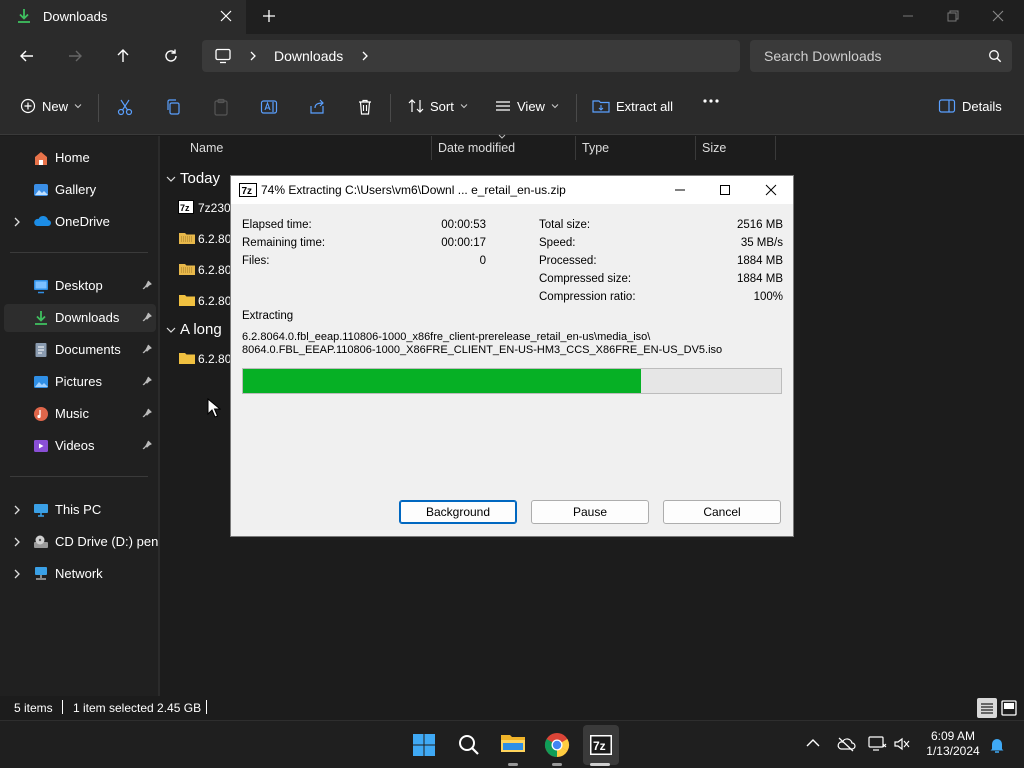 The width and height of the screenshot is (1024, 768). Describe the element at coordinates (308, 56) in the screenshot. I see `breadcrumb: Downloads` at that location.